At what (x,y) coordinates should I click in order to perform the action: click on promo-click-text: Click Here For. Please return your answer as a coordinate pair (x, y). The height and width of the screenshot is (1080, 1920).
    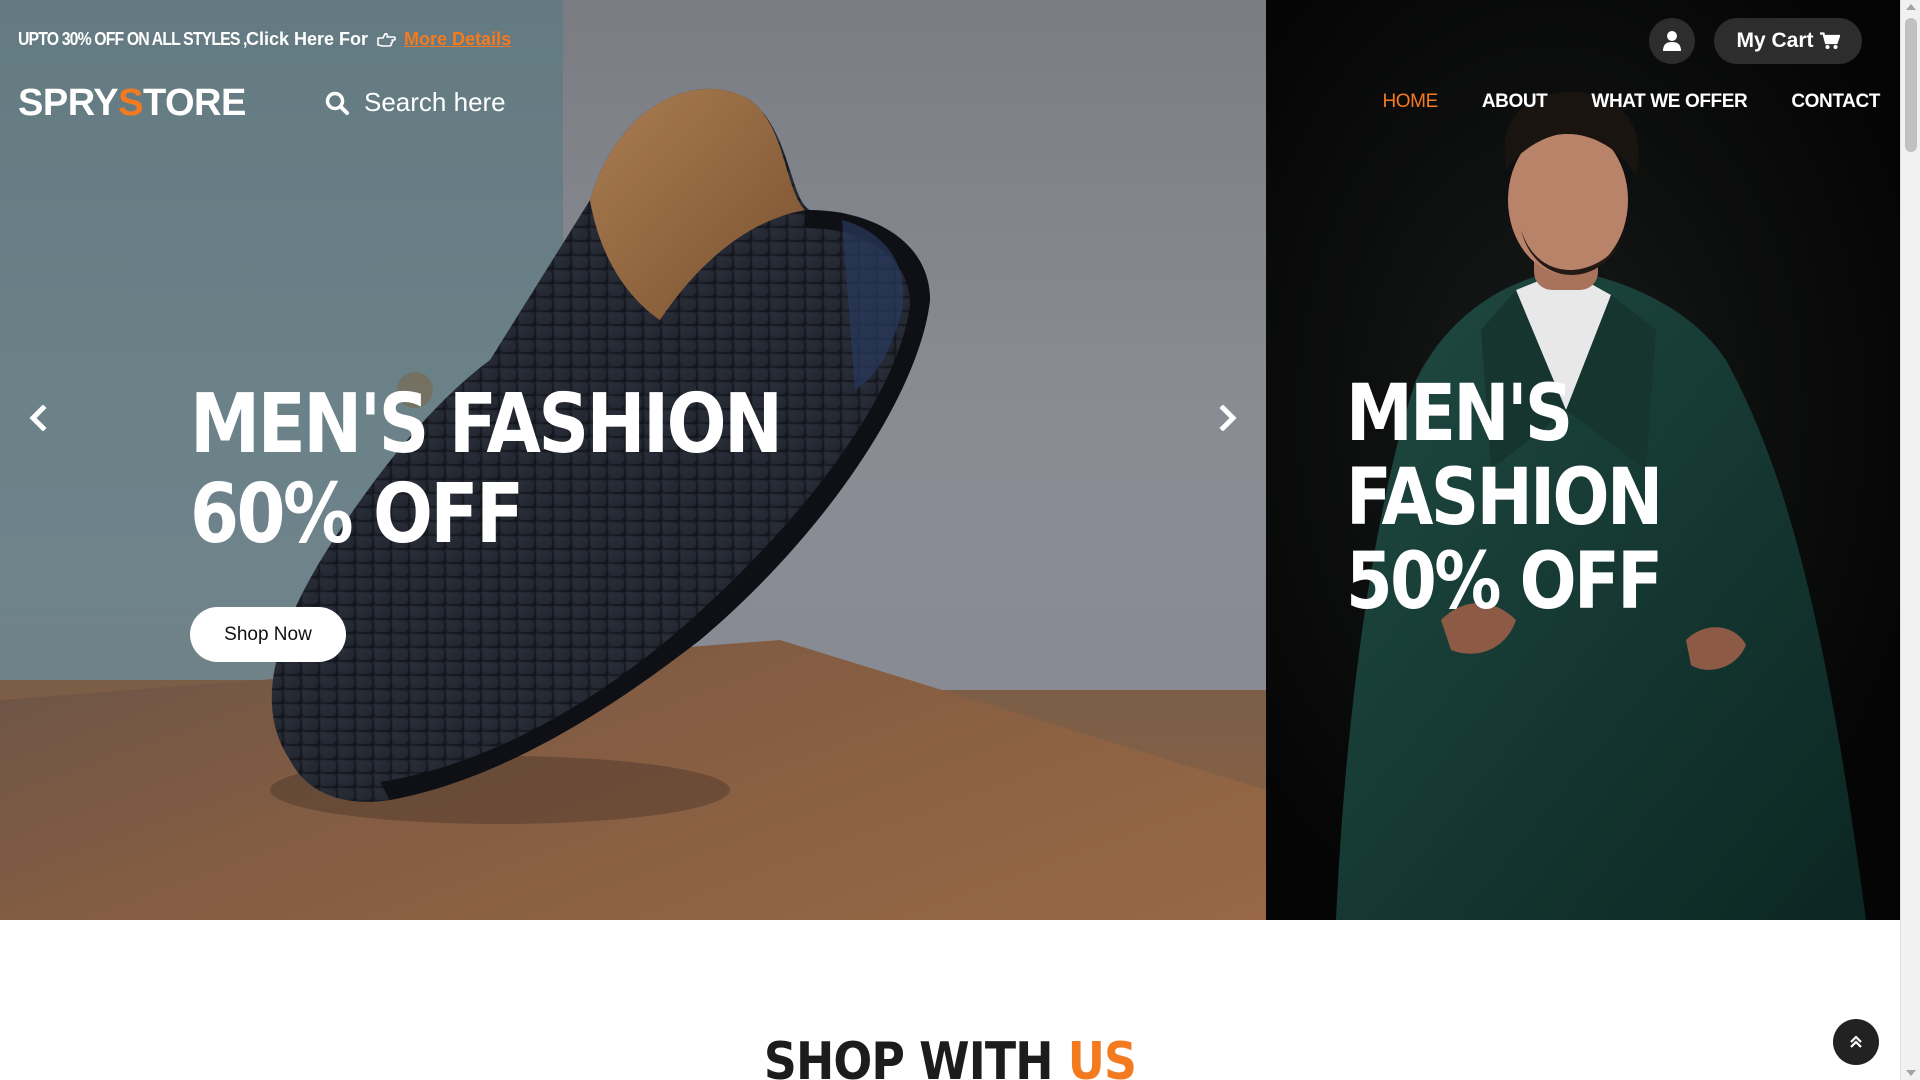
    Looking at the image, I should click on (307, 39).